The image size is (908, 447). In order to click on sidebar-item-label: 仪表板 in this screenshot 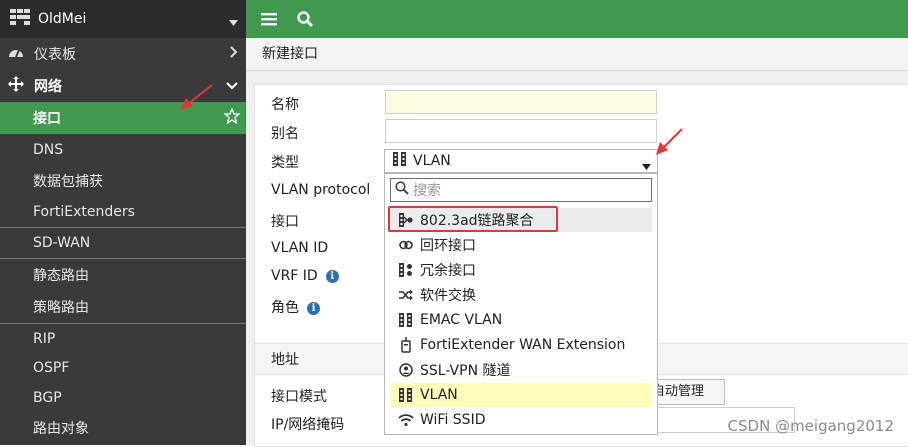, I will do `click(55, 55)`.